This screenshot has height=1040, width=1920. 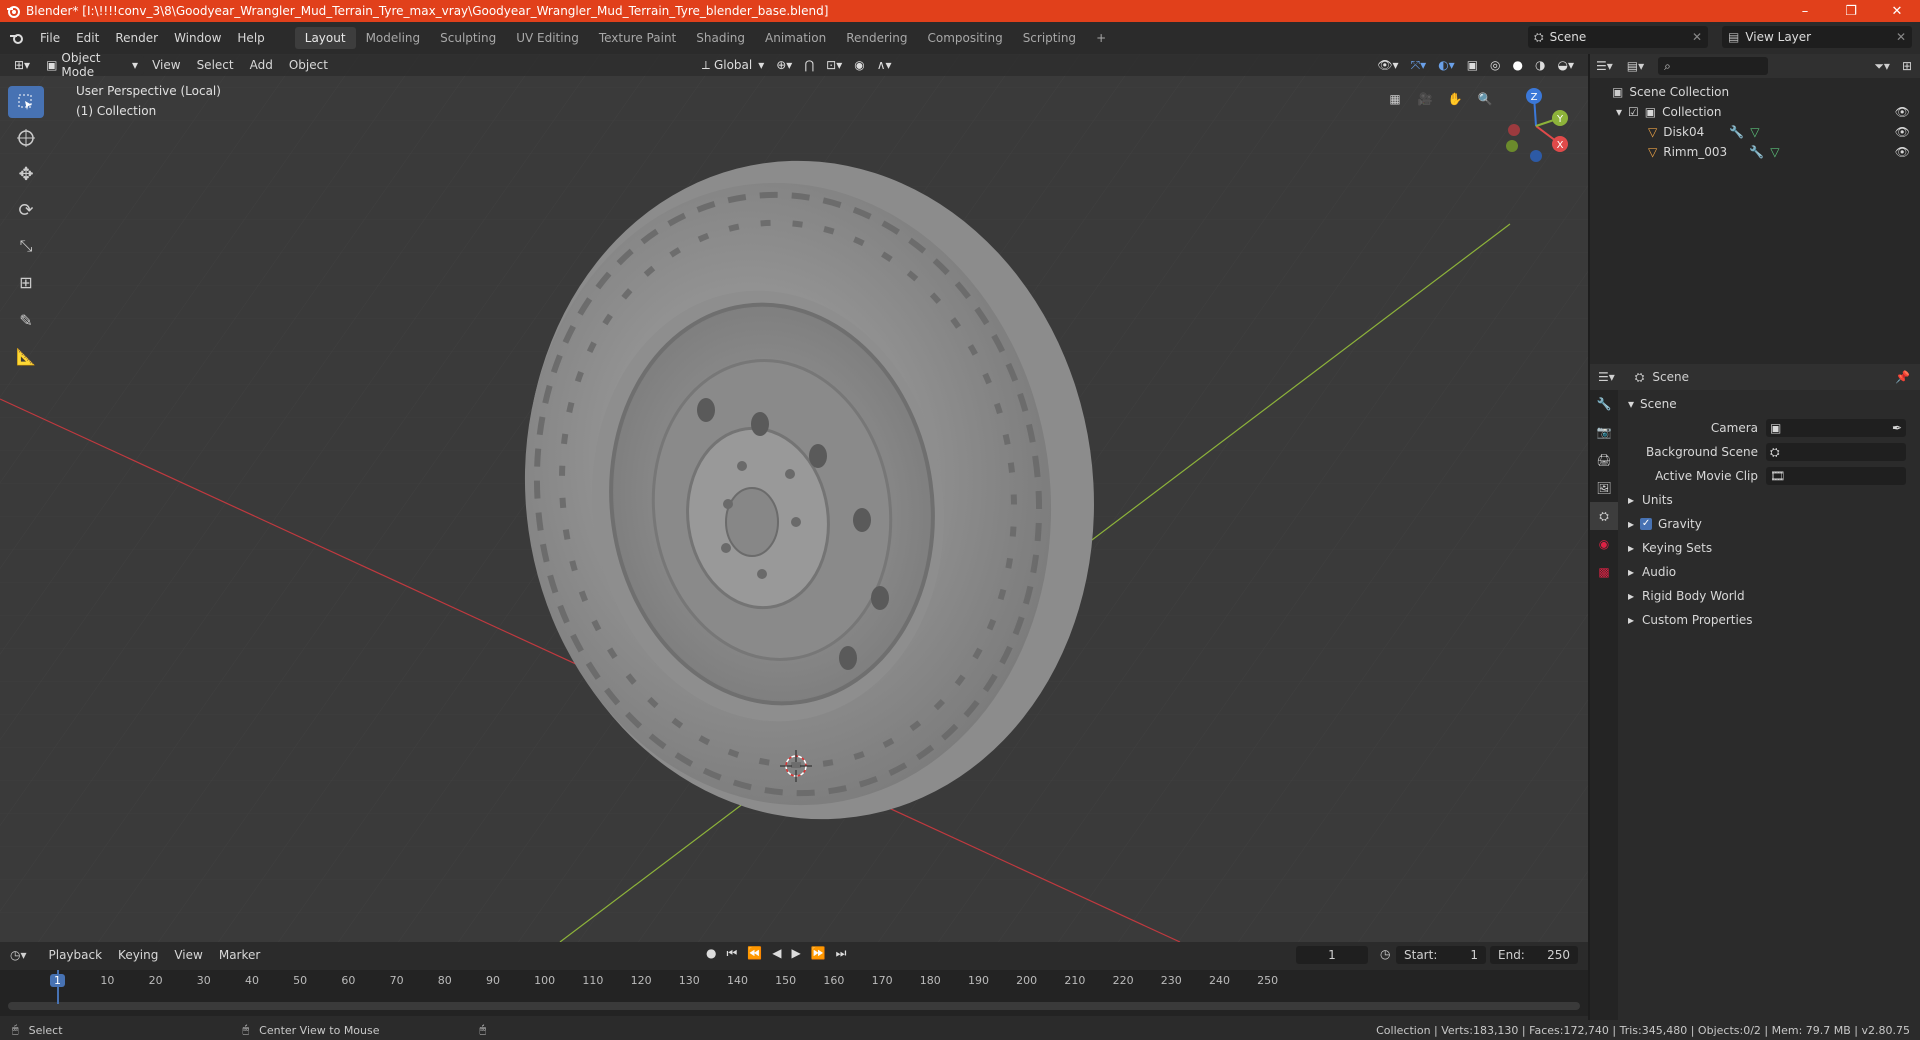 What do you see at coordinates (637, 38) in the screenshot?
I see `tab-texture-paint: Texture Paint` at bounding box center [637, 38].